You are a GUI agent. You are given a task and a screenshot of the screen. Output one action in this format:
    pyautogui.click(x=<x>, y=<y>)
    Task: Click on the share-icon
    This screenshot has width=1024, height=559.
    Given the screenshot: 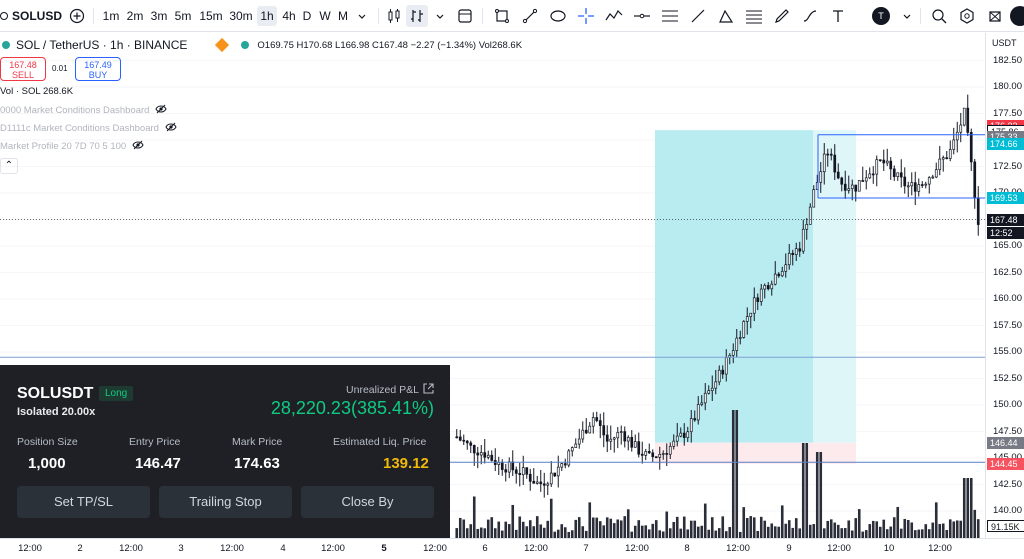 What is the action you would take?
    pyautogui.click(x=428, y=390)
    